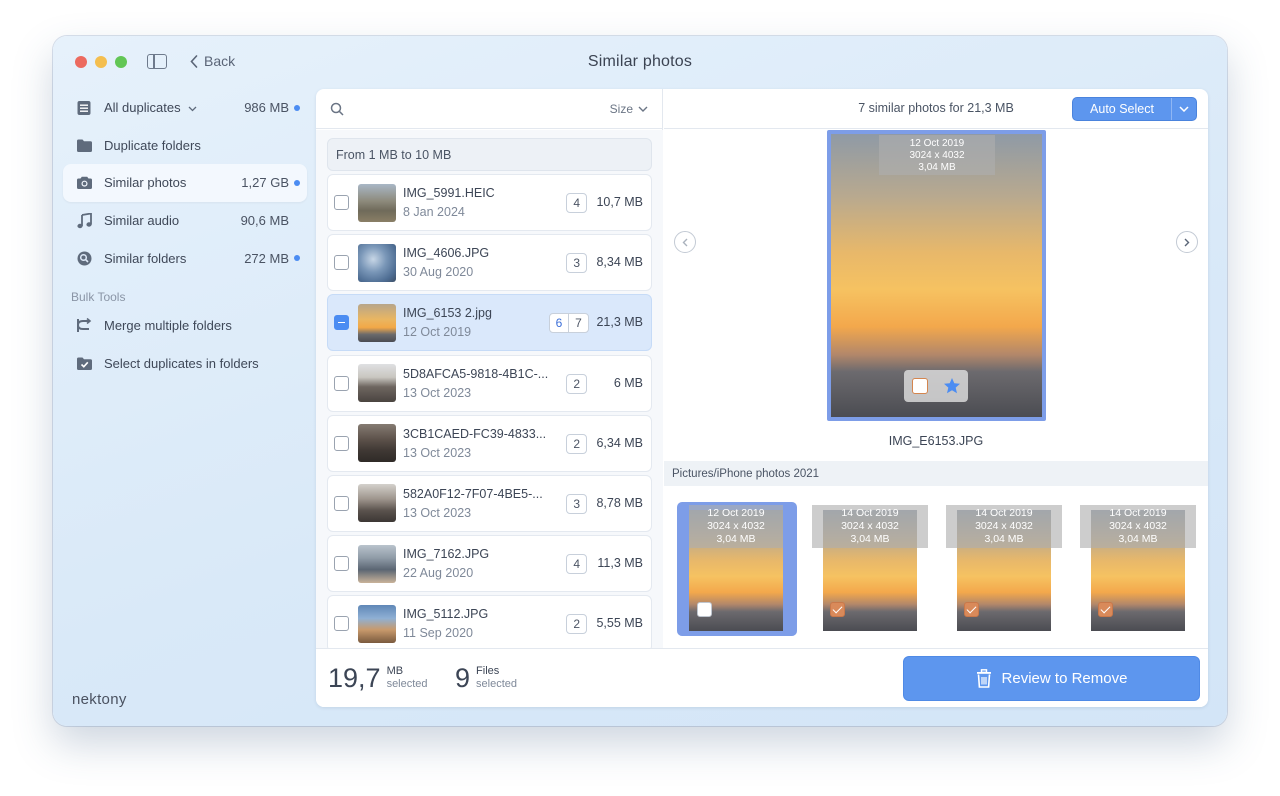 This screenshot has height=796, width=1280. What do you see at coordinates (447, 313) in the screenshot?
I see `file-name: IMG_6153 2.jpg` at bounding box center [447, 313].